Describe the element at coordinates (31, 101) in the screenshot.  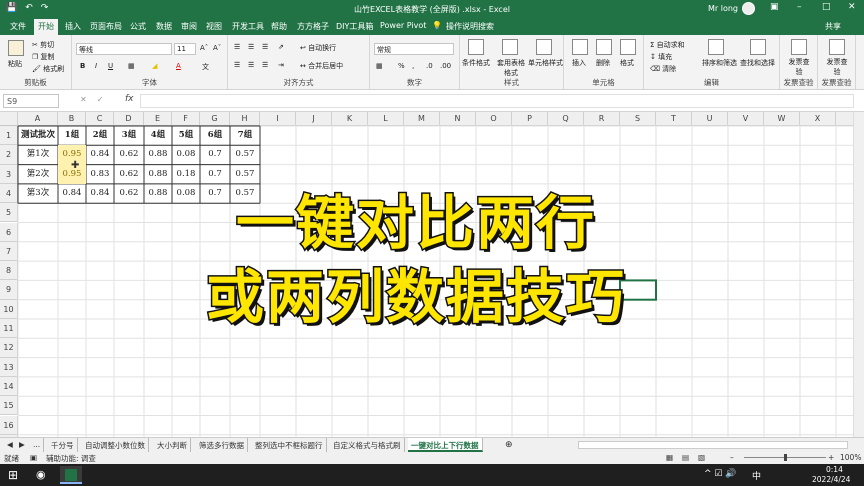
I see `name-box: S9` at that location.